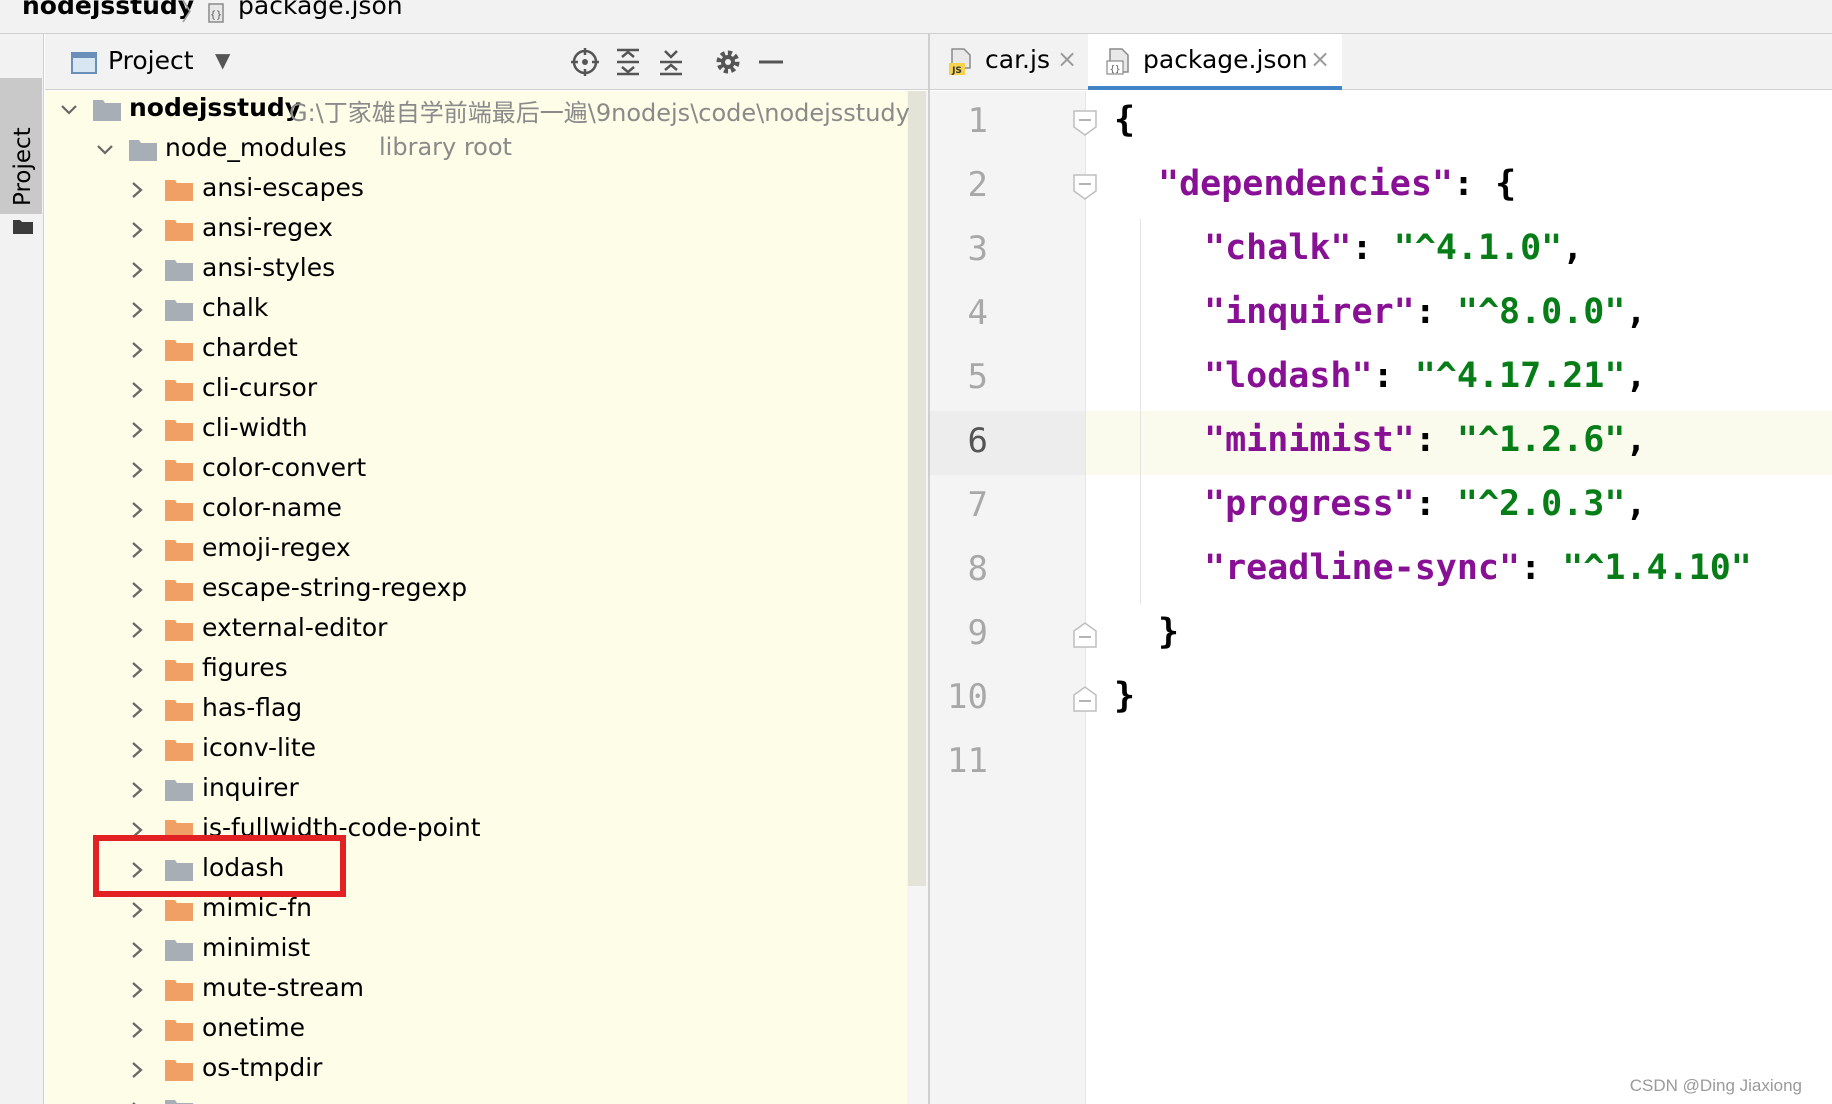 The image size is (1832, 1104). I want to click on tree-item-label: external-editor, so click(295, 627).